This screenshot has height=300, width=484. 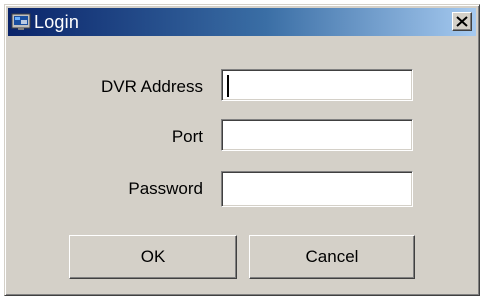 What do you see at coordinates (228, 86) in the screenshot?
I see `text-caret` at bounding box center [228, 86].